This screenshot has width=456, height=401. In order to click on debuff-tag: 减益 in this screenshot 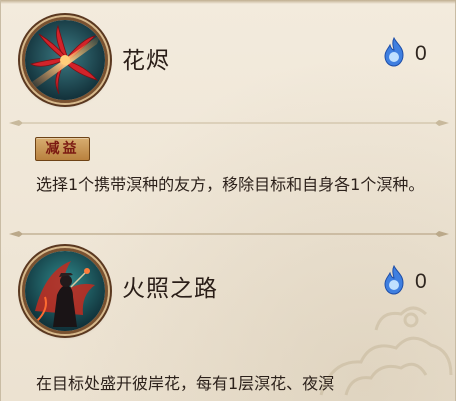, I will do `click(62, 149)`.